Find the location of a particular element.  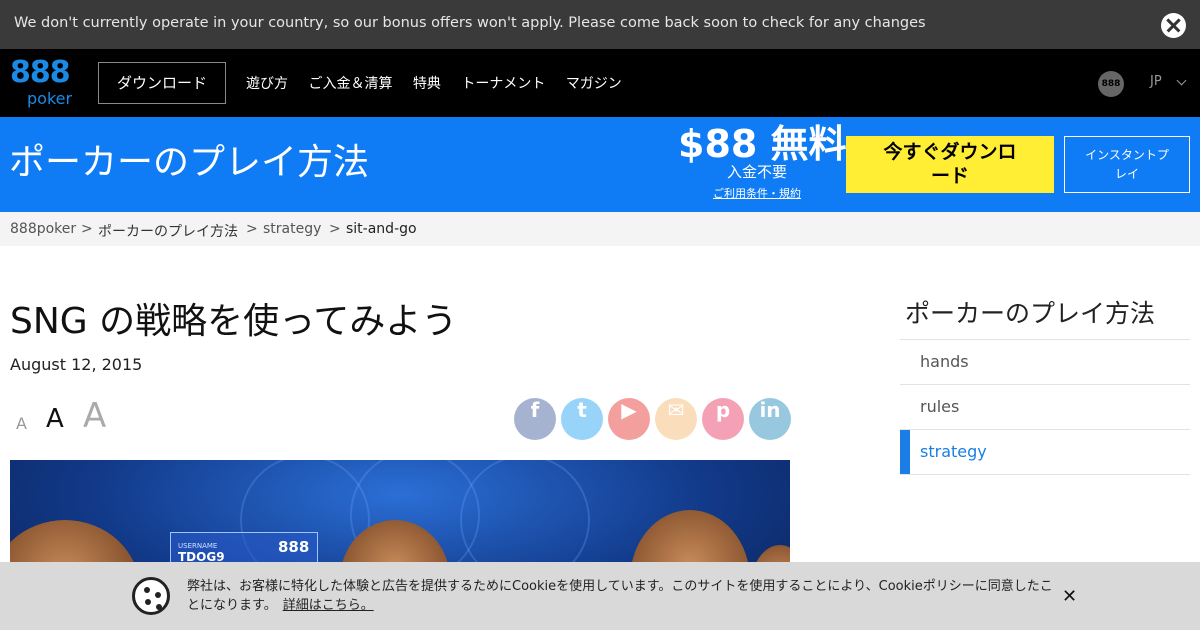

cta-line-2: ード is located at coordinates (949, 176).